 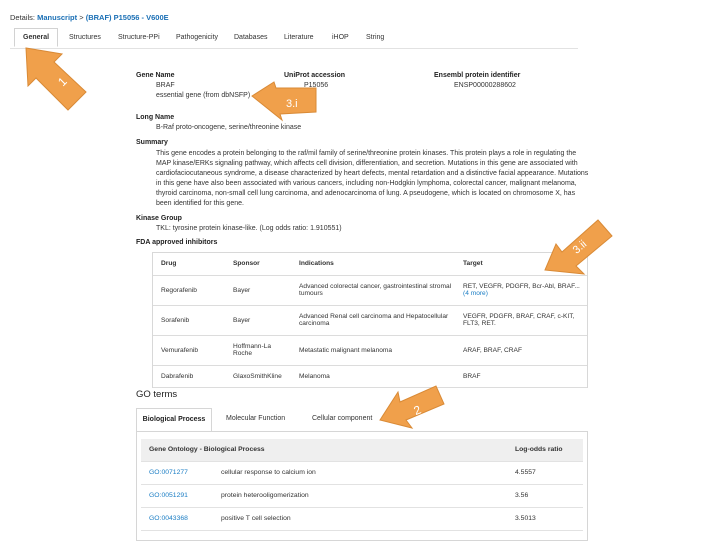 I want to click on annotation-arrow-2: 2, so click(x=412, y=407).